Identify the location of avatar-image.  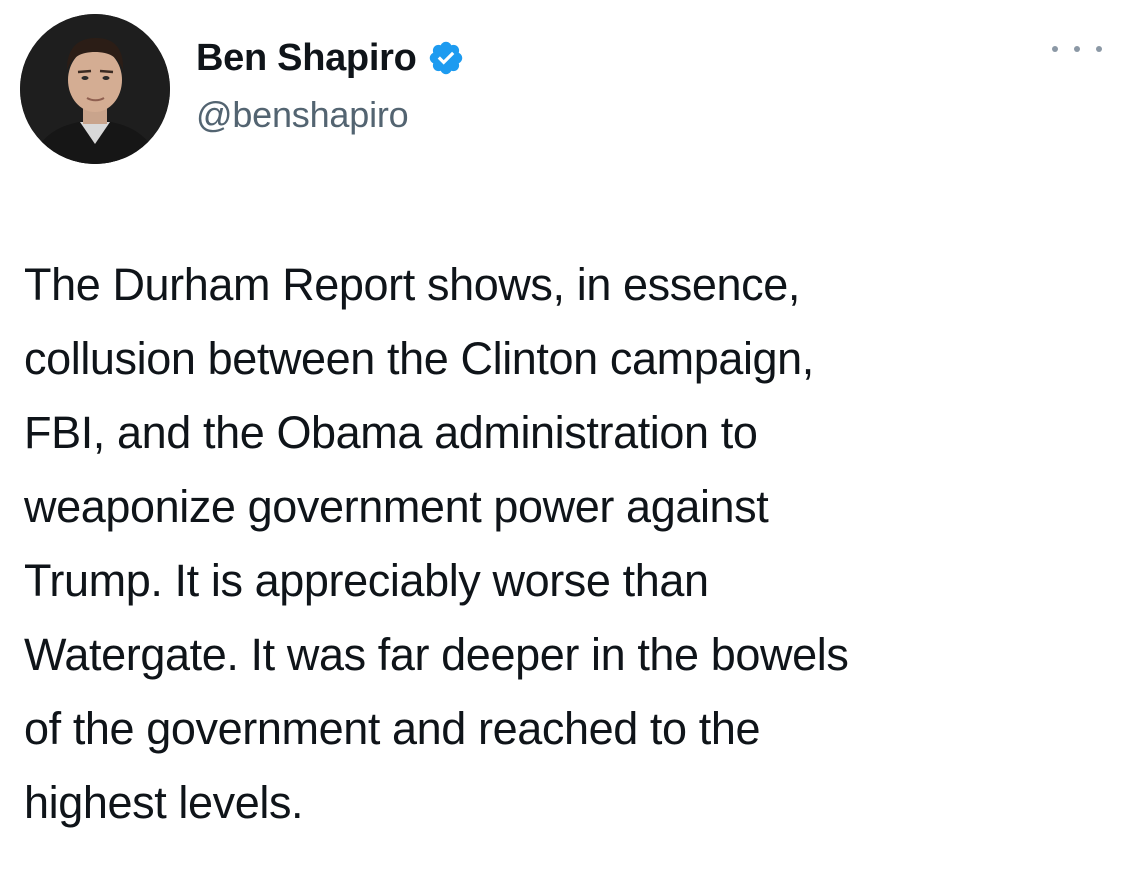
(95, 89).